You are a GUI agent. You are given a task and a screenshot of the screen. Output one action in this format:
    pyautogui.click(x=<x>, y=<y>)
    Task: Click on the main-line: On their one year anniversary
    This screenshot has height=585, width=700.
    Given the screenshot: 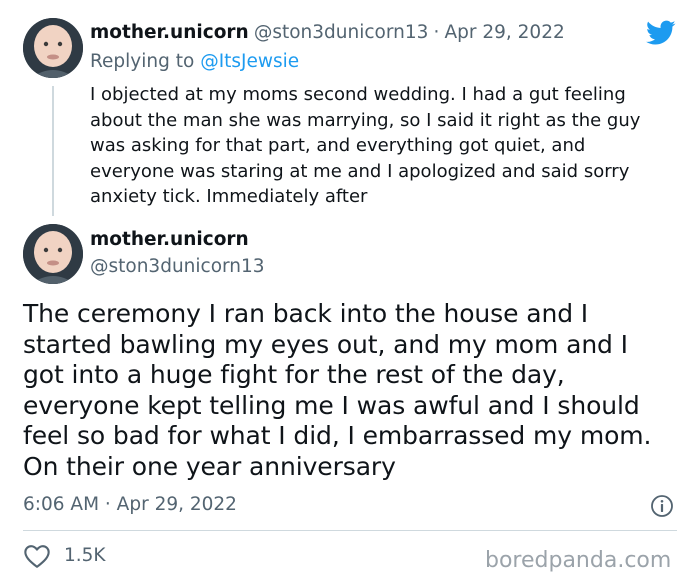 What is the action you would take?
    pyautogui.click(x=209, y=466)
    